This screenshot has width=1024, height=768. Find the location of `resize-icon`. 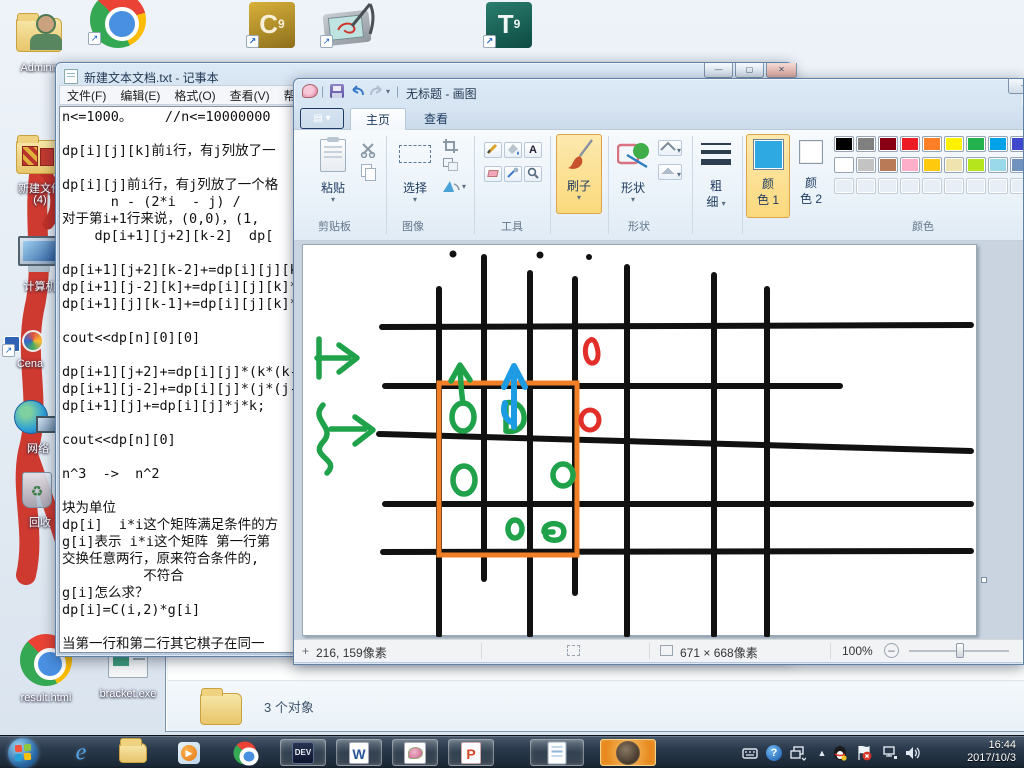

resize-icon is located at coordinates (450, 164).